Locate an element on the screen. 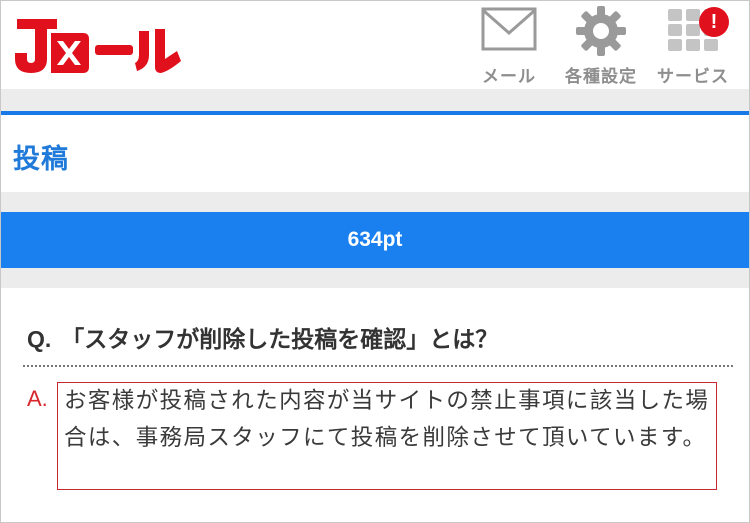 This screenshot has height=523, width=750. nav-settings: 各種設定 is located at coordinates (601, 46).